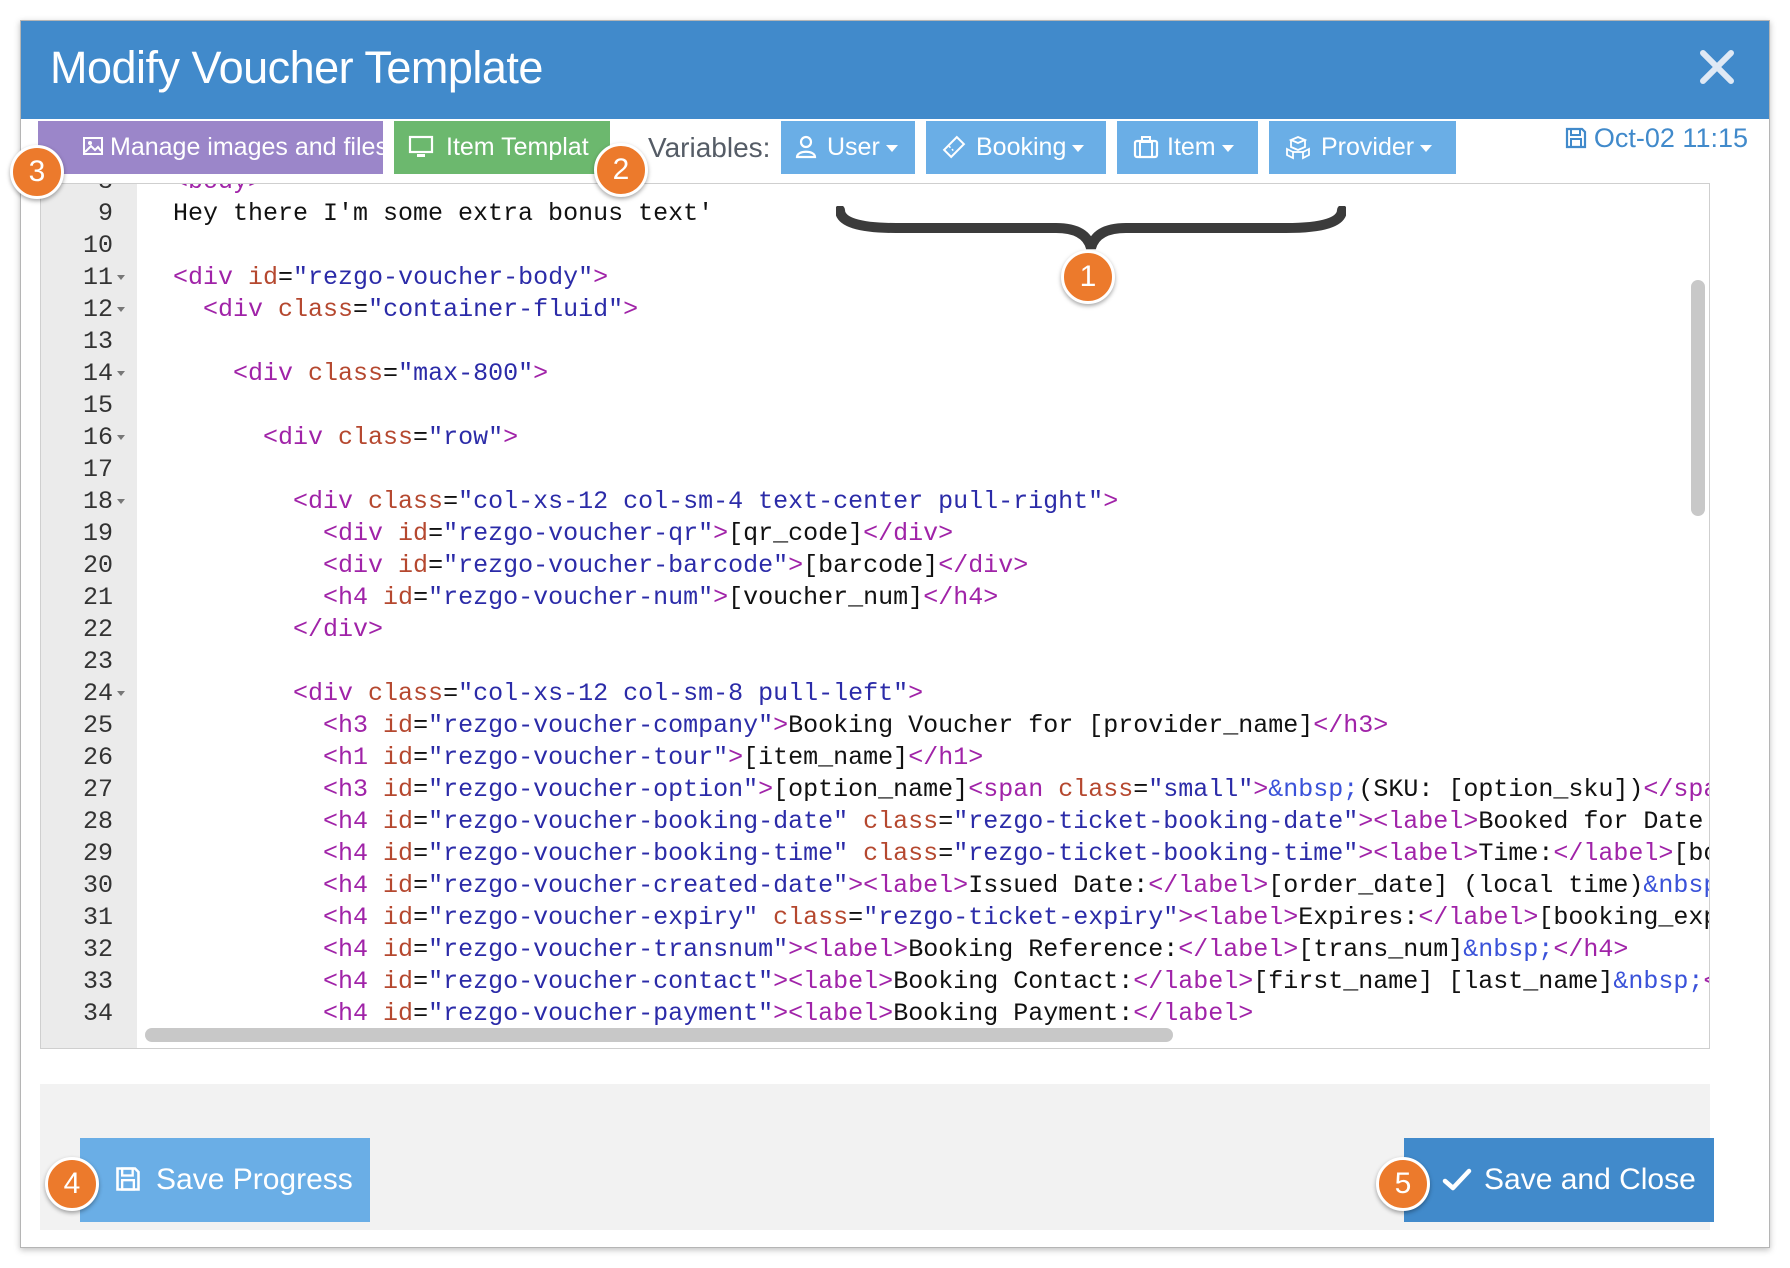 The height and width of the screenshot is (1268, 1790). What do you see at coordinates (1426, 853) in the screenshot?
I see `code-token: <label>` at bounding box center [1426, 853].